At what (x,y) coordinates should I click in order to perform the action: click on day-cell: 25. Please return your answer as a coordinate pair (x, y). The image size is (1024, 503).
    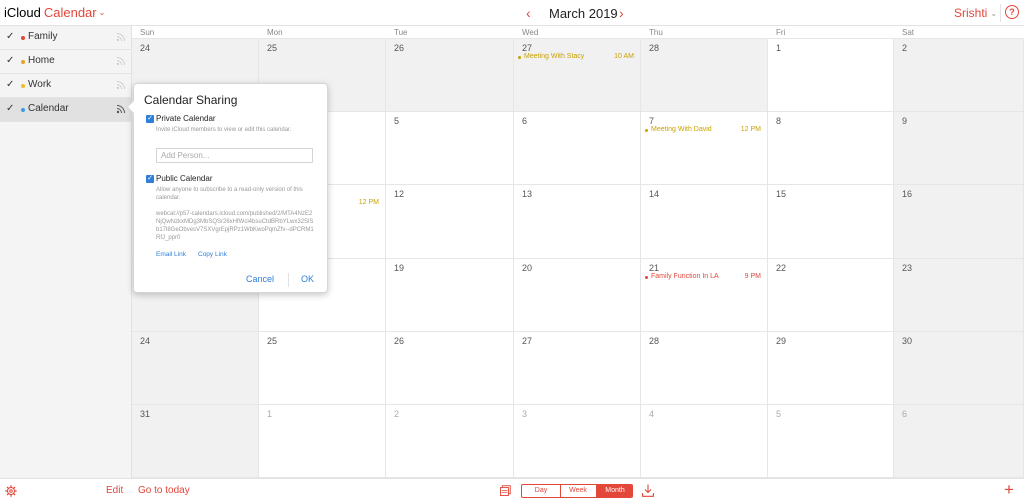
    Looking at the image, I should click on (322, 368).